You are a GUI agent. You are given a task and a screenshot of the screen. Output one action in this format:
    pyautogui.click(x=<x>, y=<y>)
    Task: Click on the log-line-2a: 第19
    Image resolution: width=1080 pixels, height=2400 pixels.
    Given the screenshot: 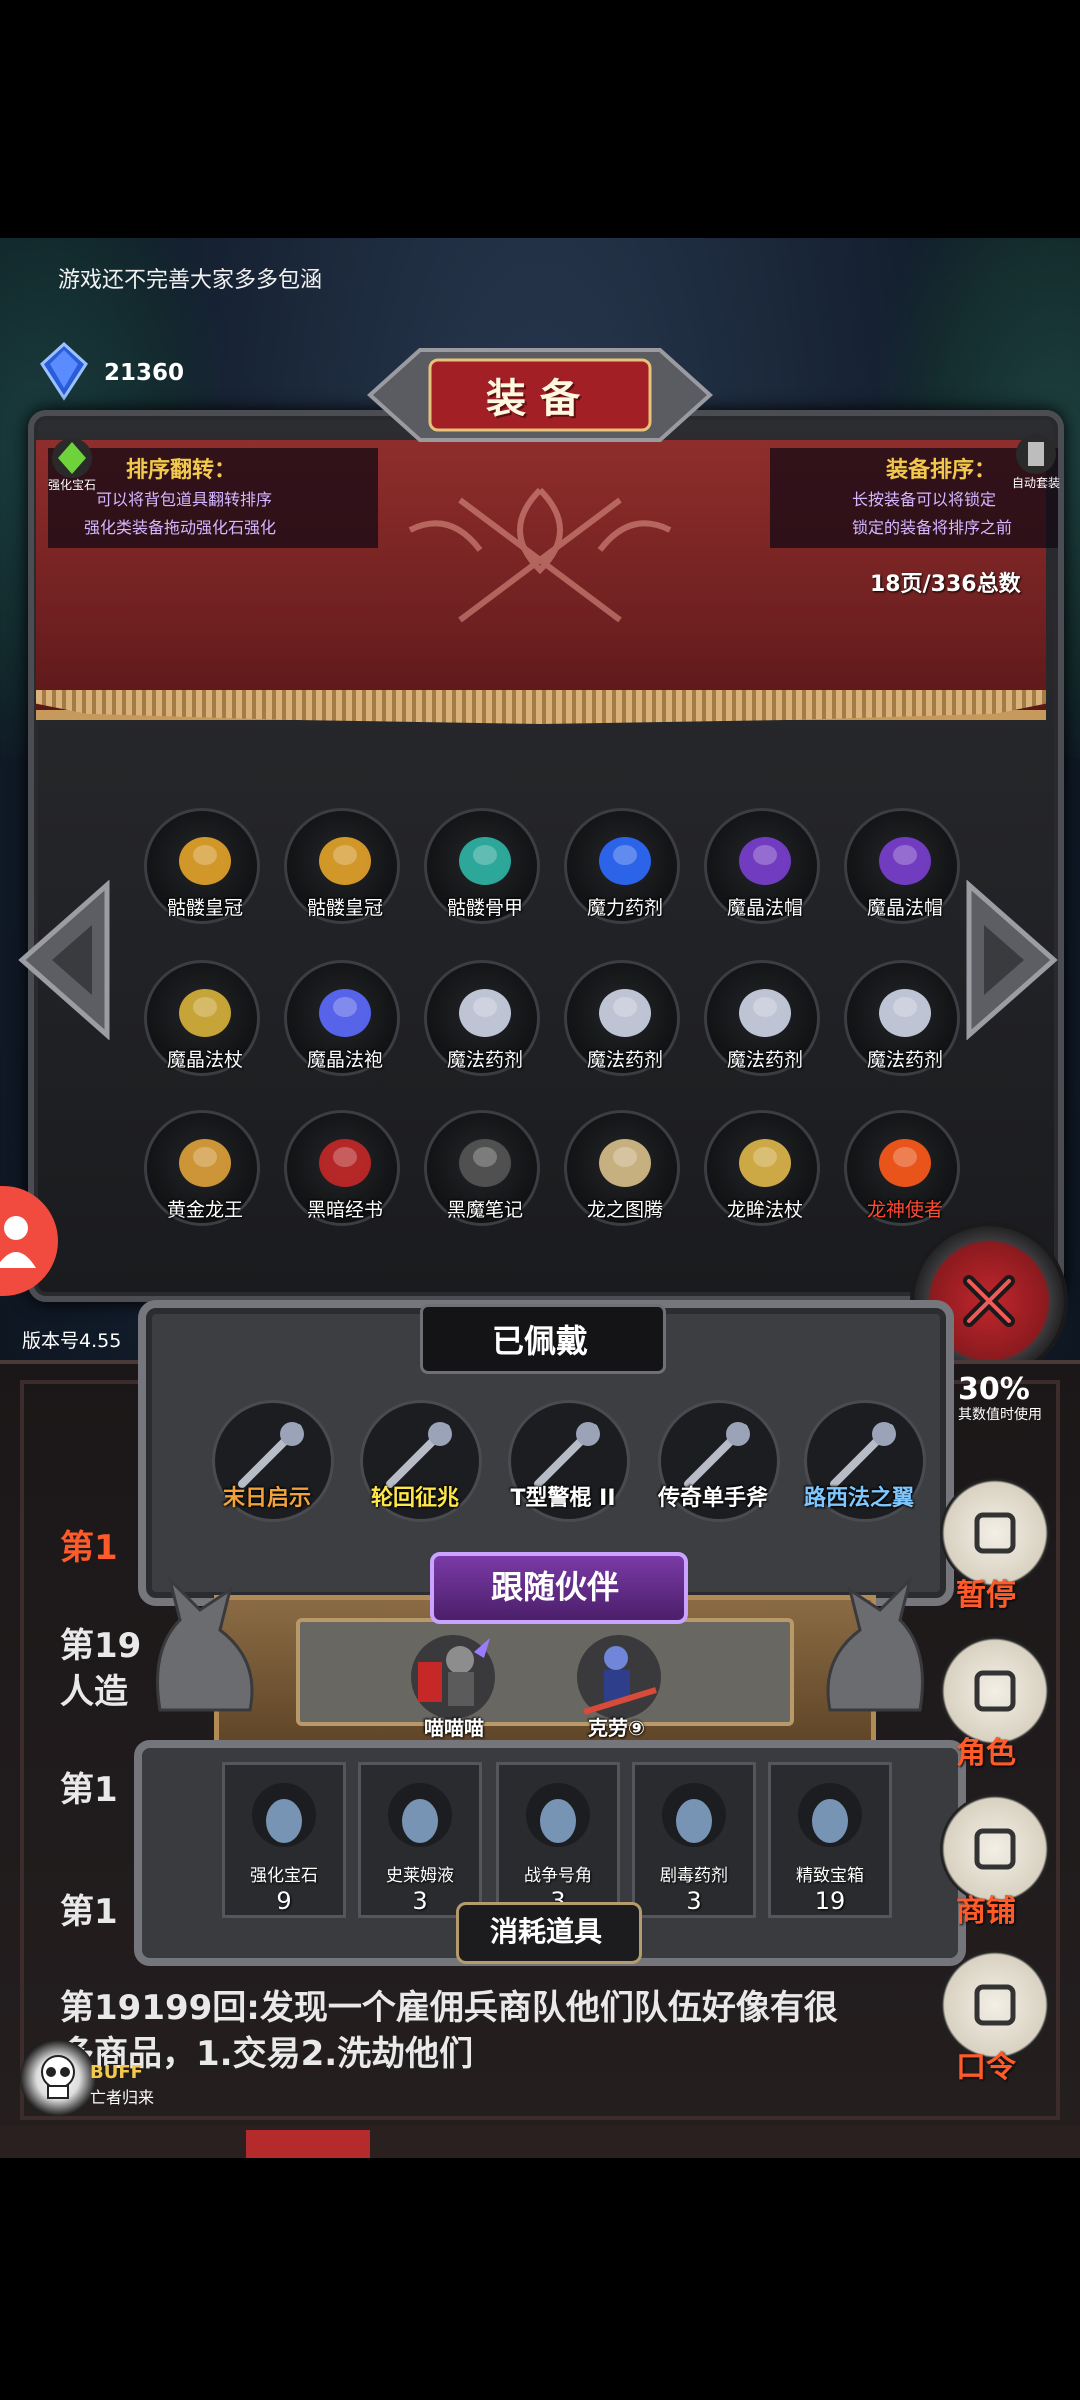 What is the action you would take?
    pyautogui.click(x=101, y=1646)
    